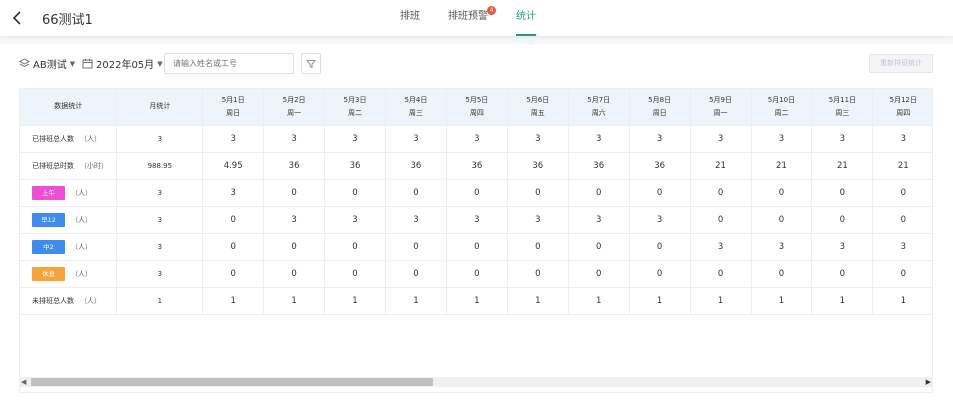 The height and width of the screenshot is (419, 953). Describe the element at coordinates (233, 99) in the screenshot. I see `header-date: 5月1日` at that location.